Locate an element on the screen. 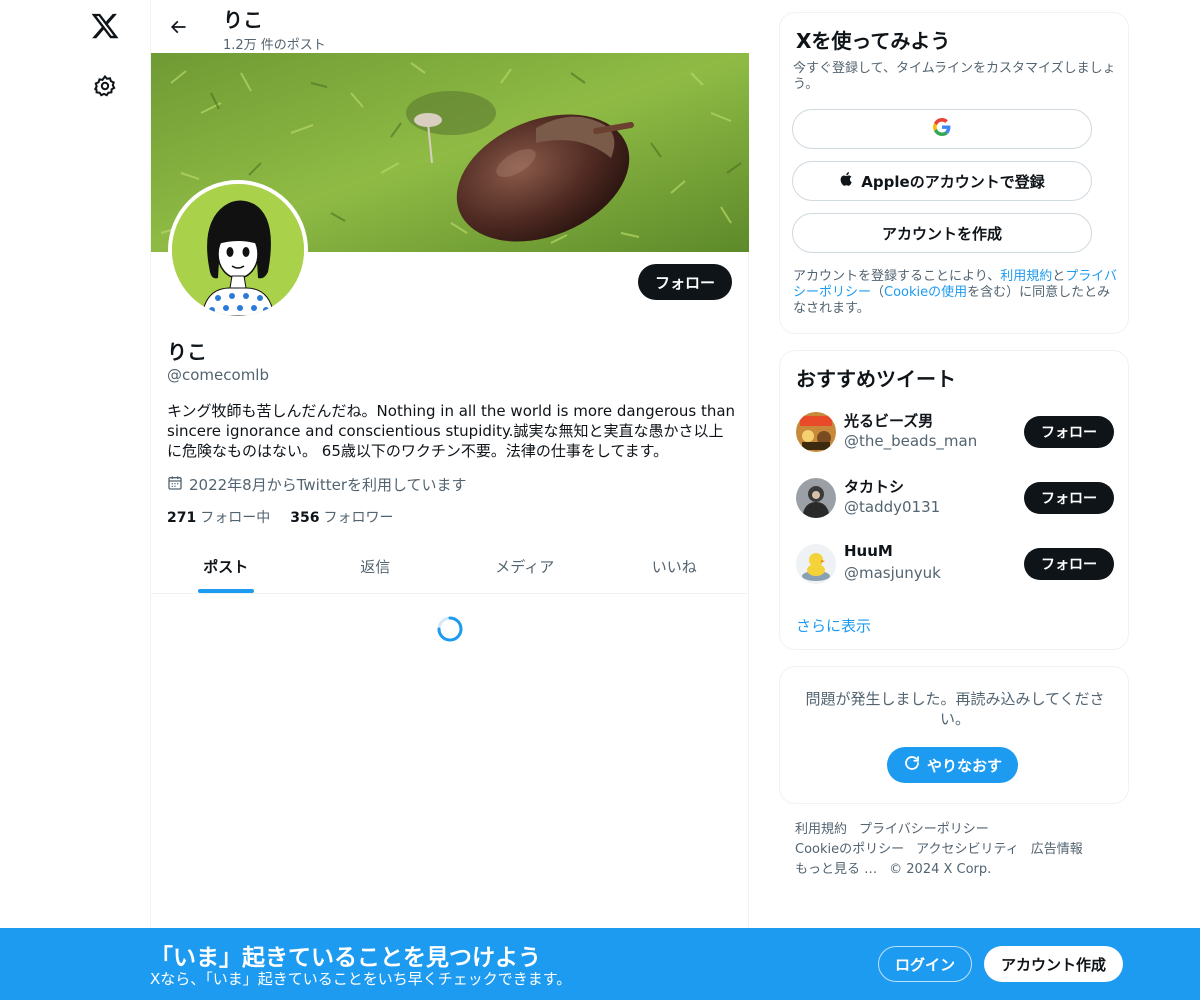  x-logo-icon is located at coordinates (105, 26).